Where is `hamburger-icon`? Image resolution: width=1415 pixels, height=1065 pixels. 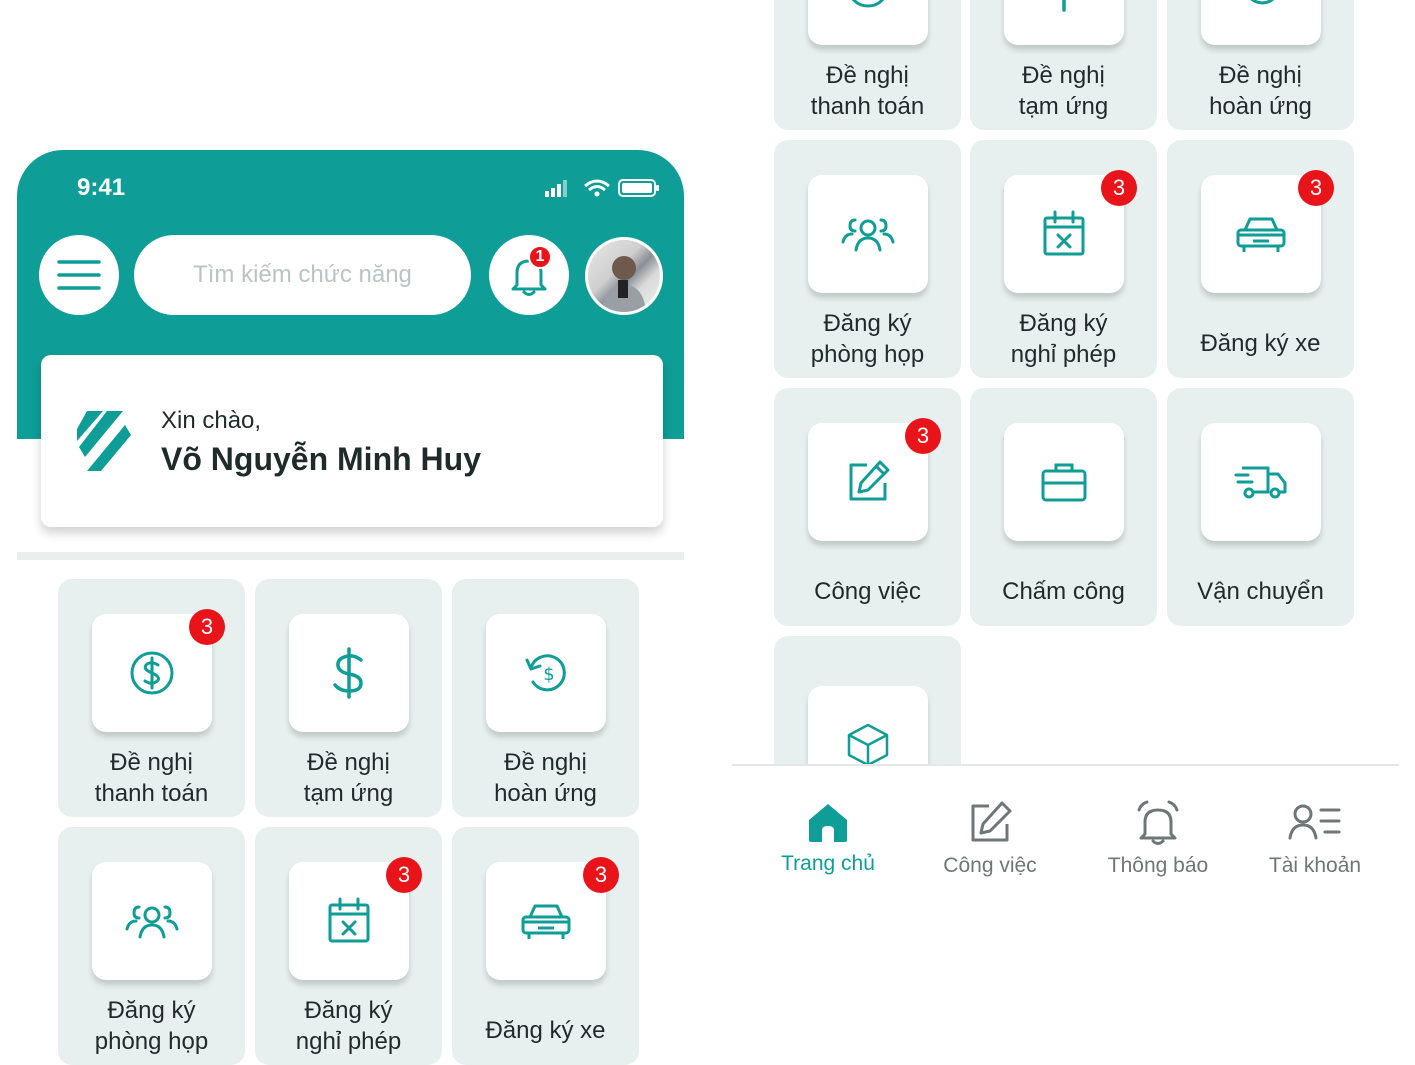 hamburger-icon is located at coordinates (79, 275).